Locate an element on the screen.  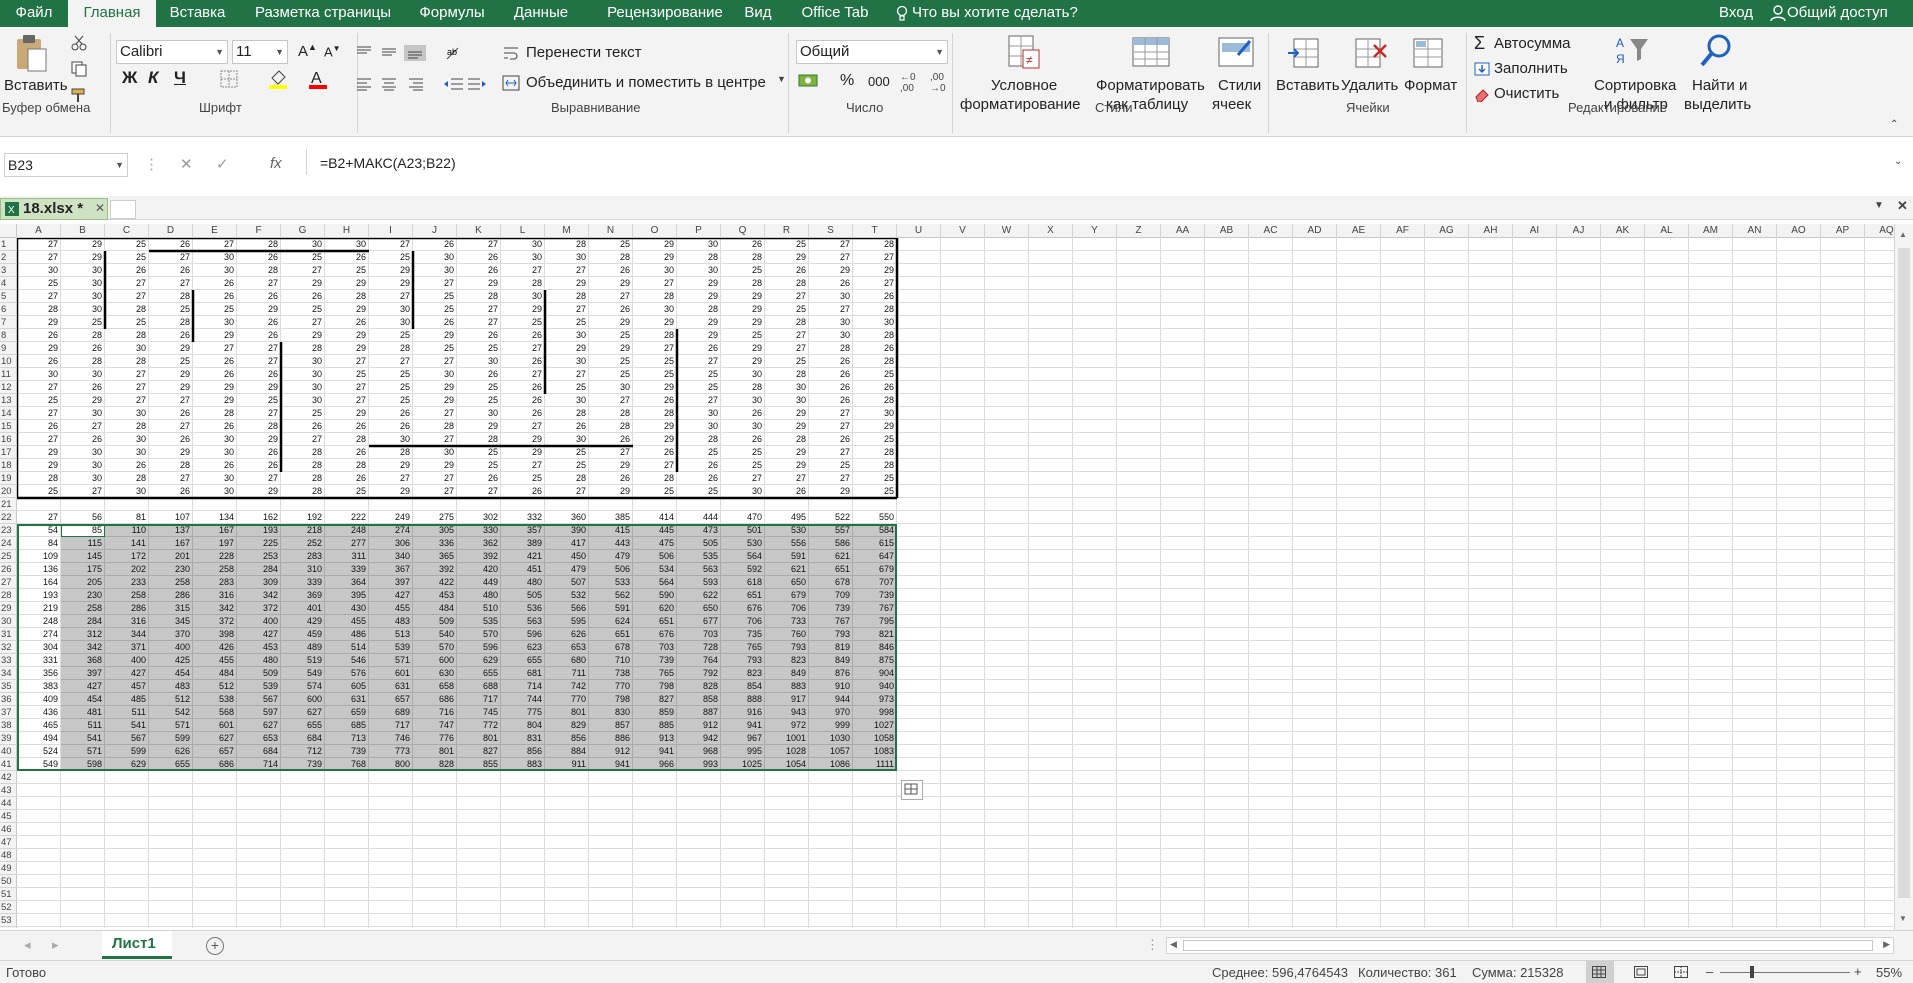
vertical-scrollbar: ▲ ▼ is located at coordinates (1903, 577).